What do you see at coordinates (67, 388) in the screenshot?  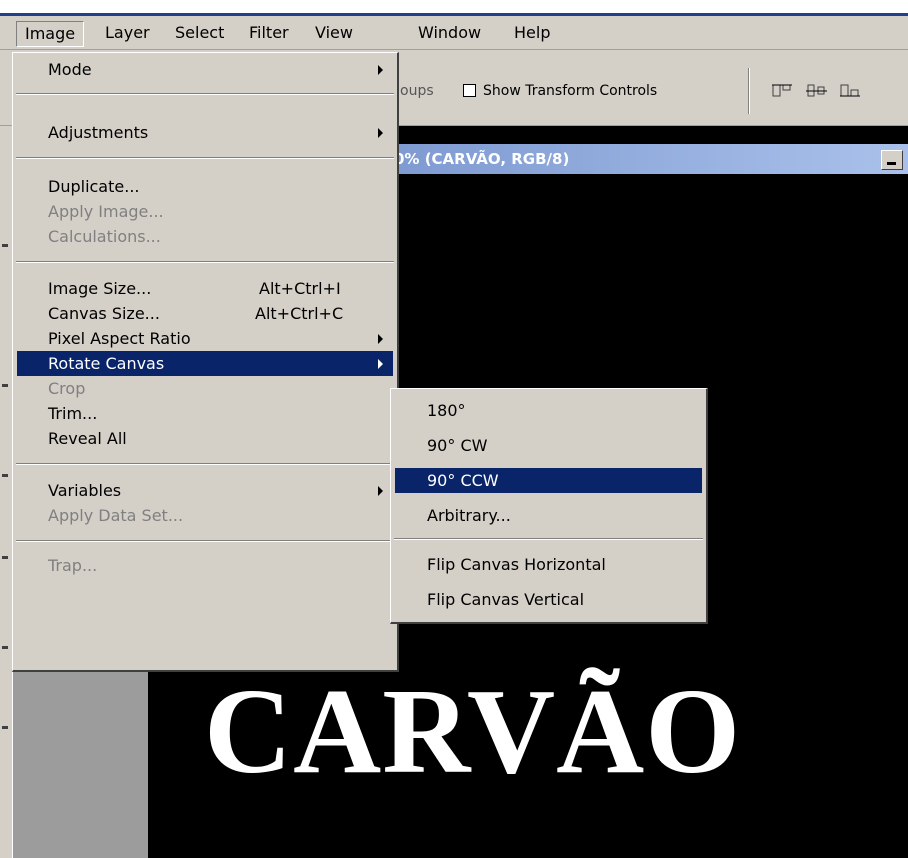 I see `menu-item-label: Crop` at bounding box center [67, 388].